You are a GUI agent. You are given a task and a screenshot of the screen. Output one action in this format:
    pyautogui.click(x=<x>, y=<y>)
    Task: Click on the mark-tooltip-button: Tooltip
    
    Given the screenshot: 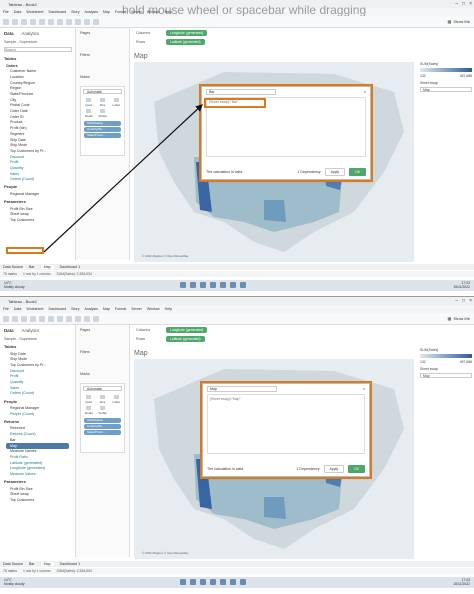 What is the action you would take?
    pyautogui.click(x=103, y=410)
    